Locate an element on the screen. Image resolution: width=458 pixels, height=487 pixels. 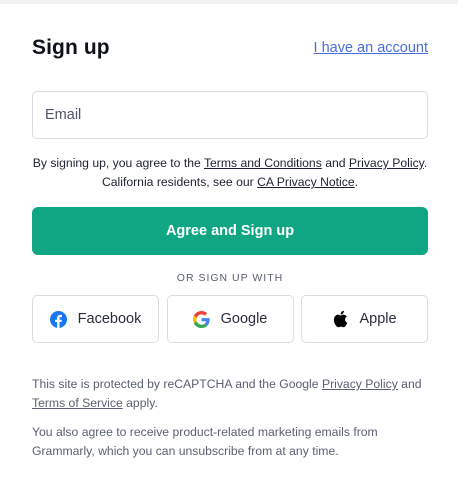
agree-signup-button: Agree and Sign up is located at coordinates (230, 231).